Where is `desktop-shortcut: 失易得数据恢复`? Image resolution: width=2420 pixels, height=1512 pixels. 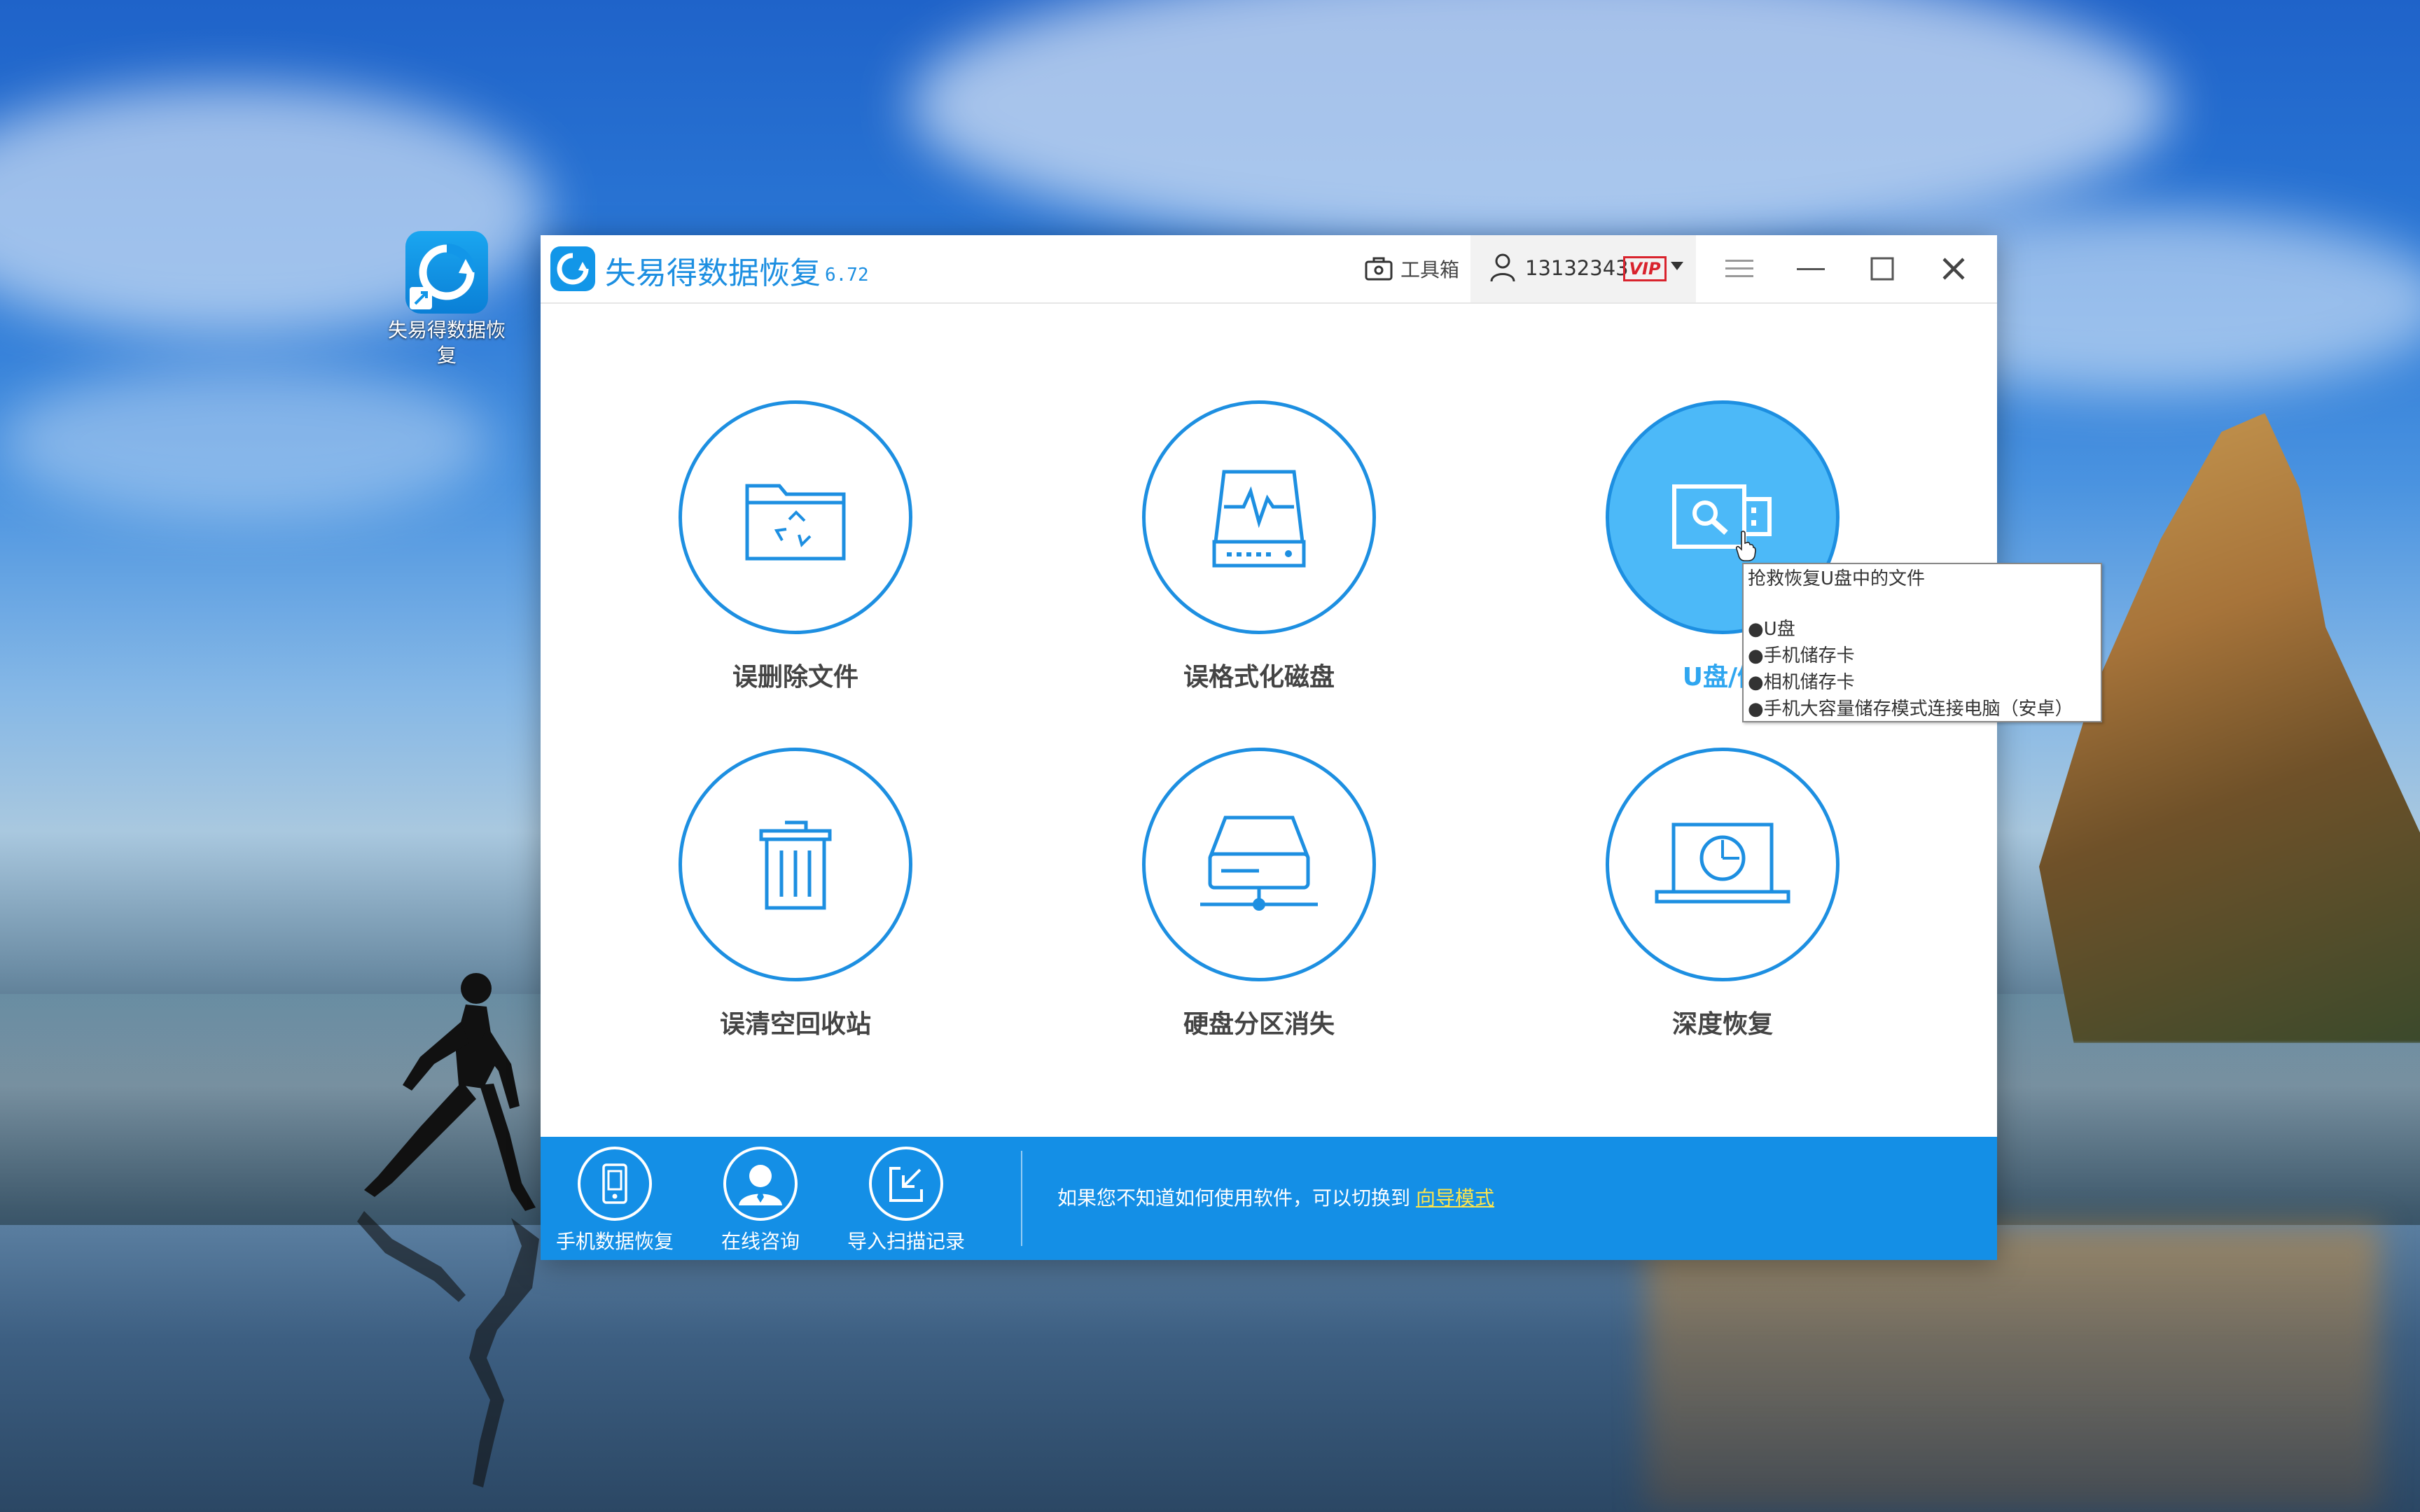
desktop-shortcut: 失易得数据恢复 is located at coordinates (447, 299).